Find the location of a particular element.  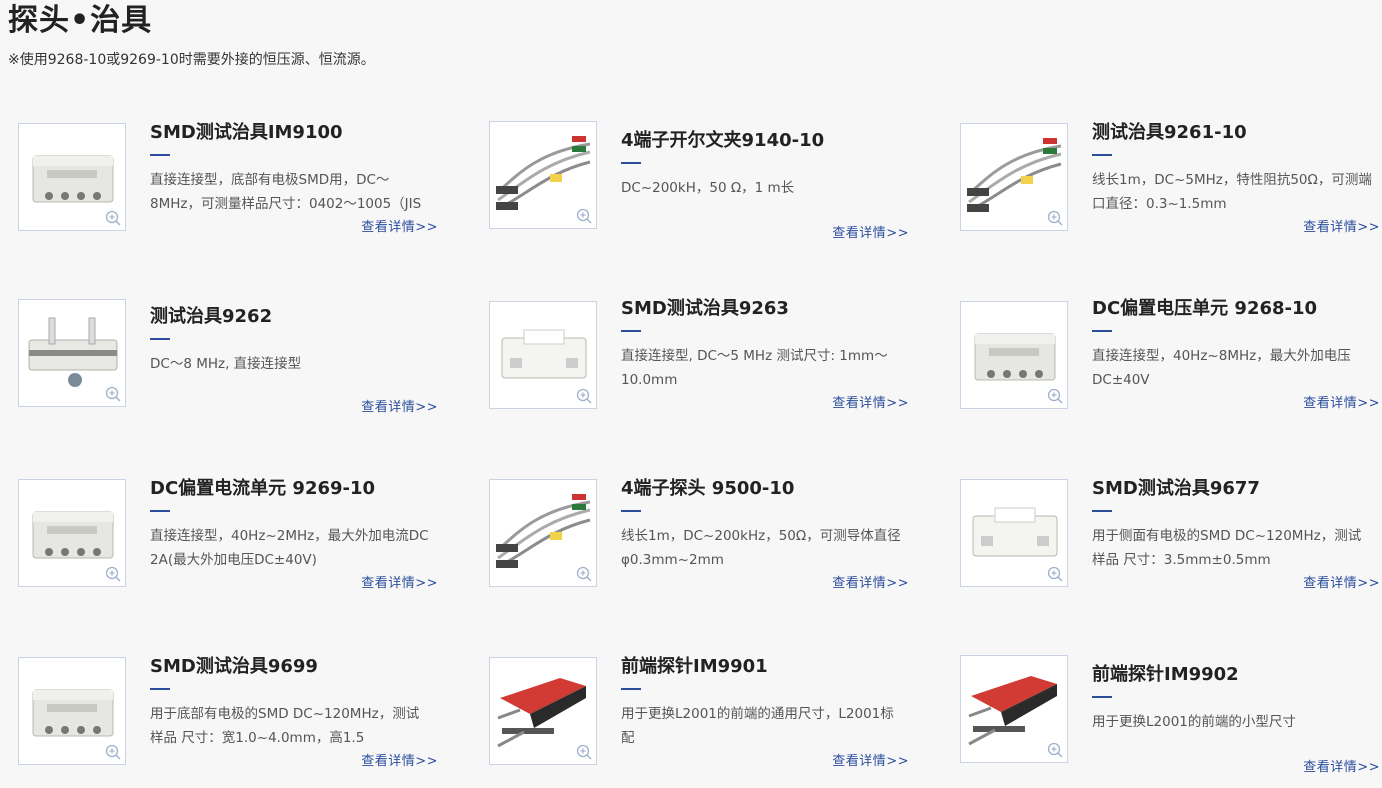

product-name: DC偏置电流单元 9269-10 is located at coordinates (290, 489).